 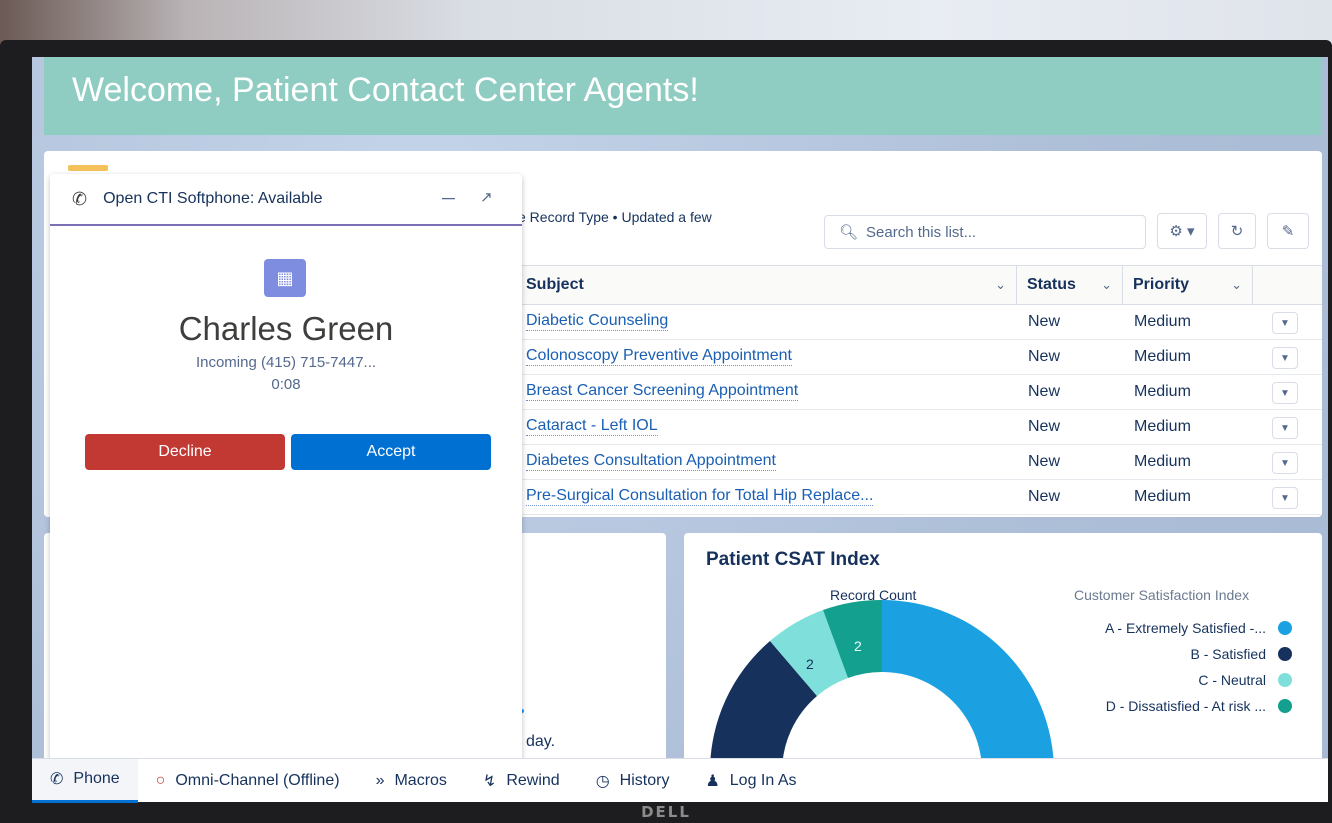 I want to click on table-header: Subject ⌄ Status ⌄ Priority ⌄, so click(x=918, y=285).